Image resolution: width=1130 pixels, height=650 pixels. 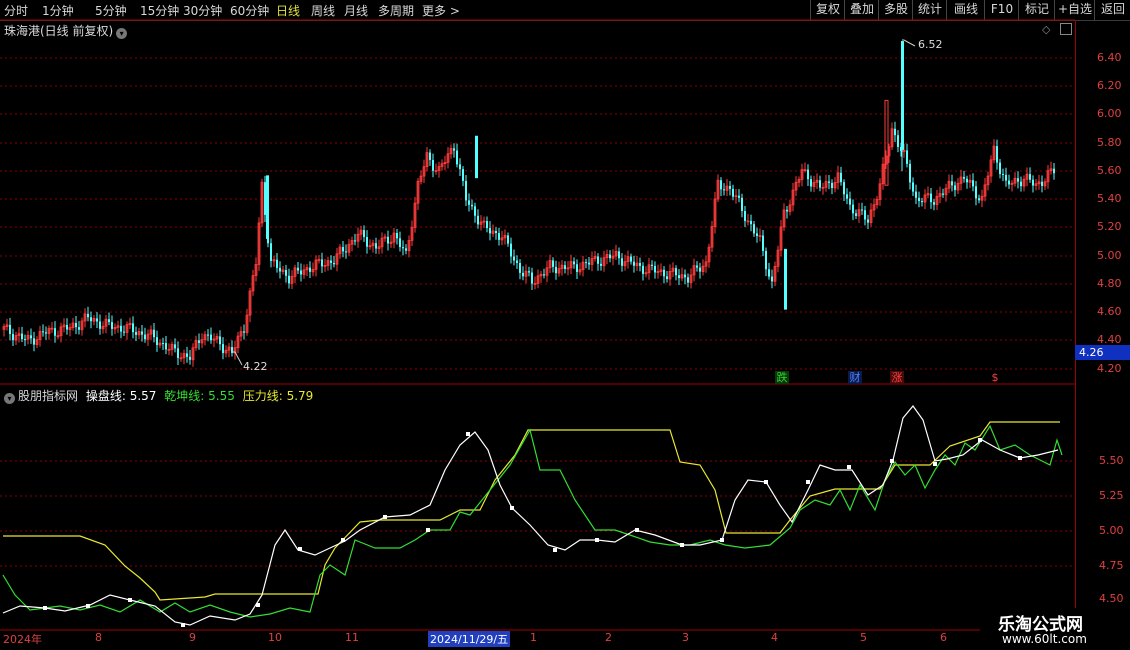 I want to click on event-finance-marker: 财, so click(x=855, y=377).